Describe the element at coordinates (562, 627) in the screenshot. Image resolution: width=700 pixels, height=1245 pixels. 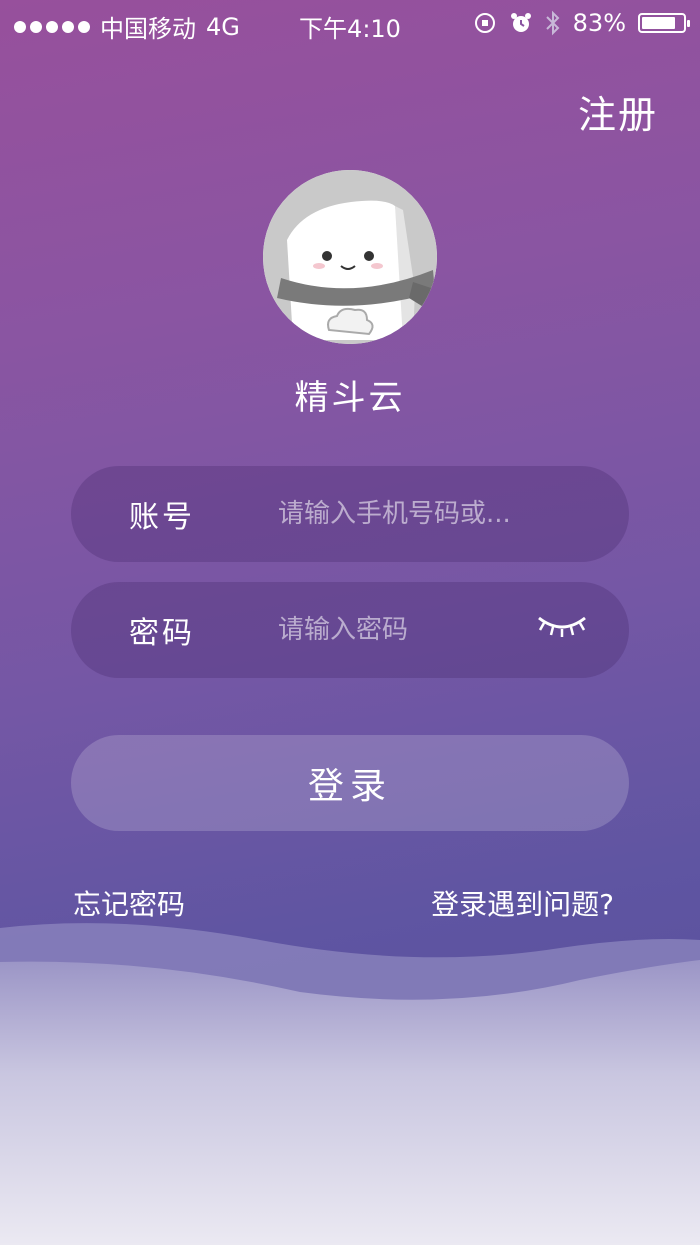
I see `eye-closed-icon` at that location.